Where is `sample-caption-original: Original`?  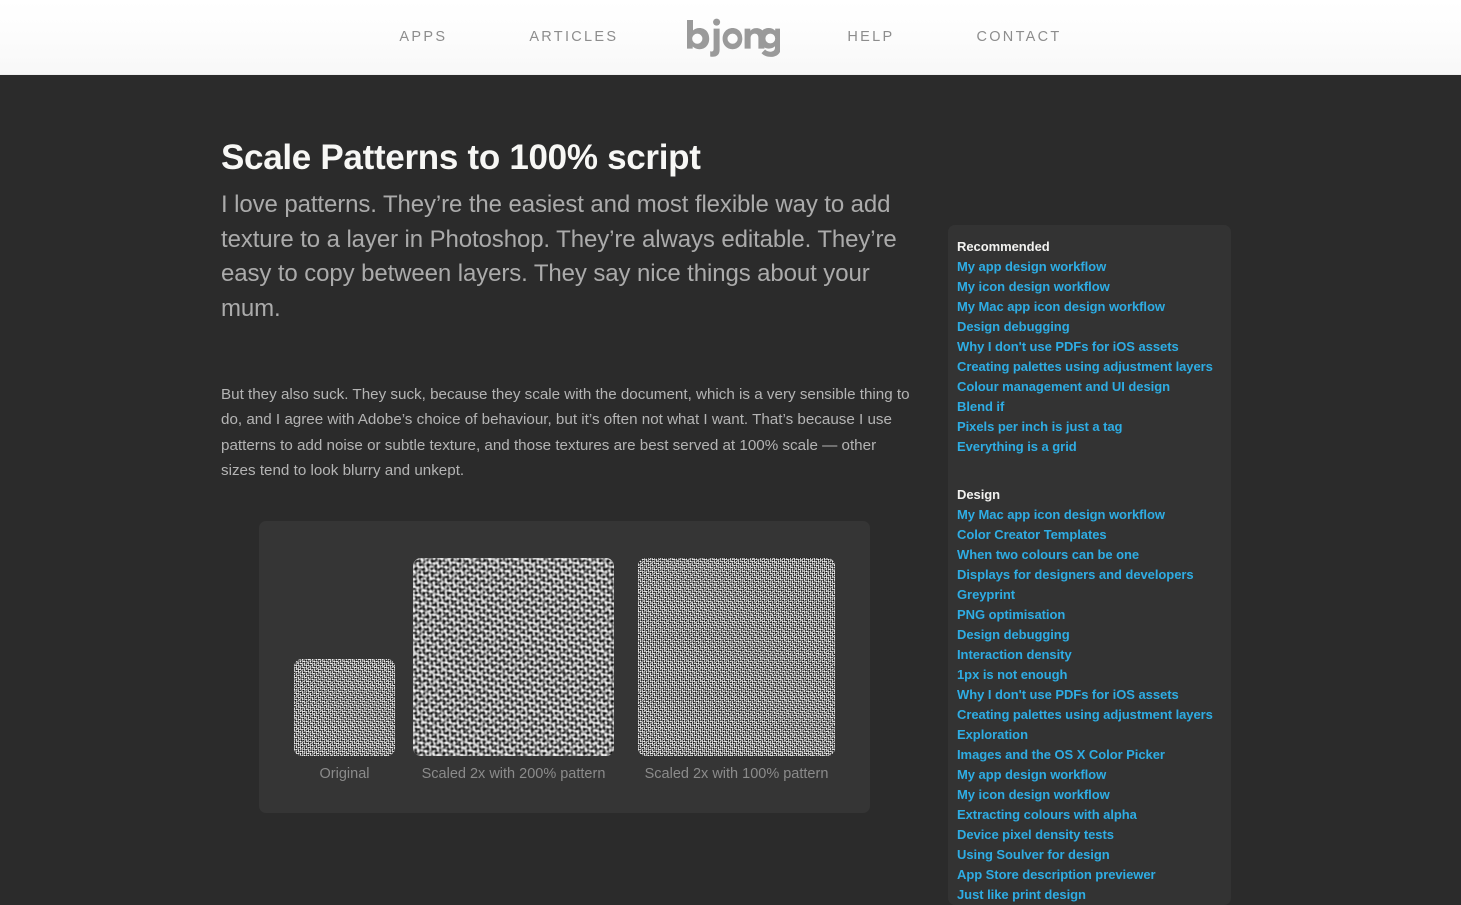 sample-caption-original: Original is located at coordinates (344, 773).